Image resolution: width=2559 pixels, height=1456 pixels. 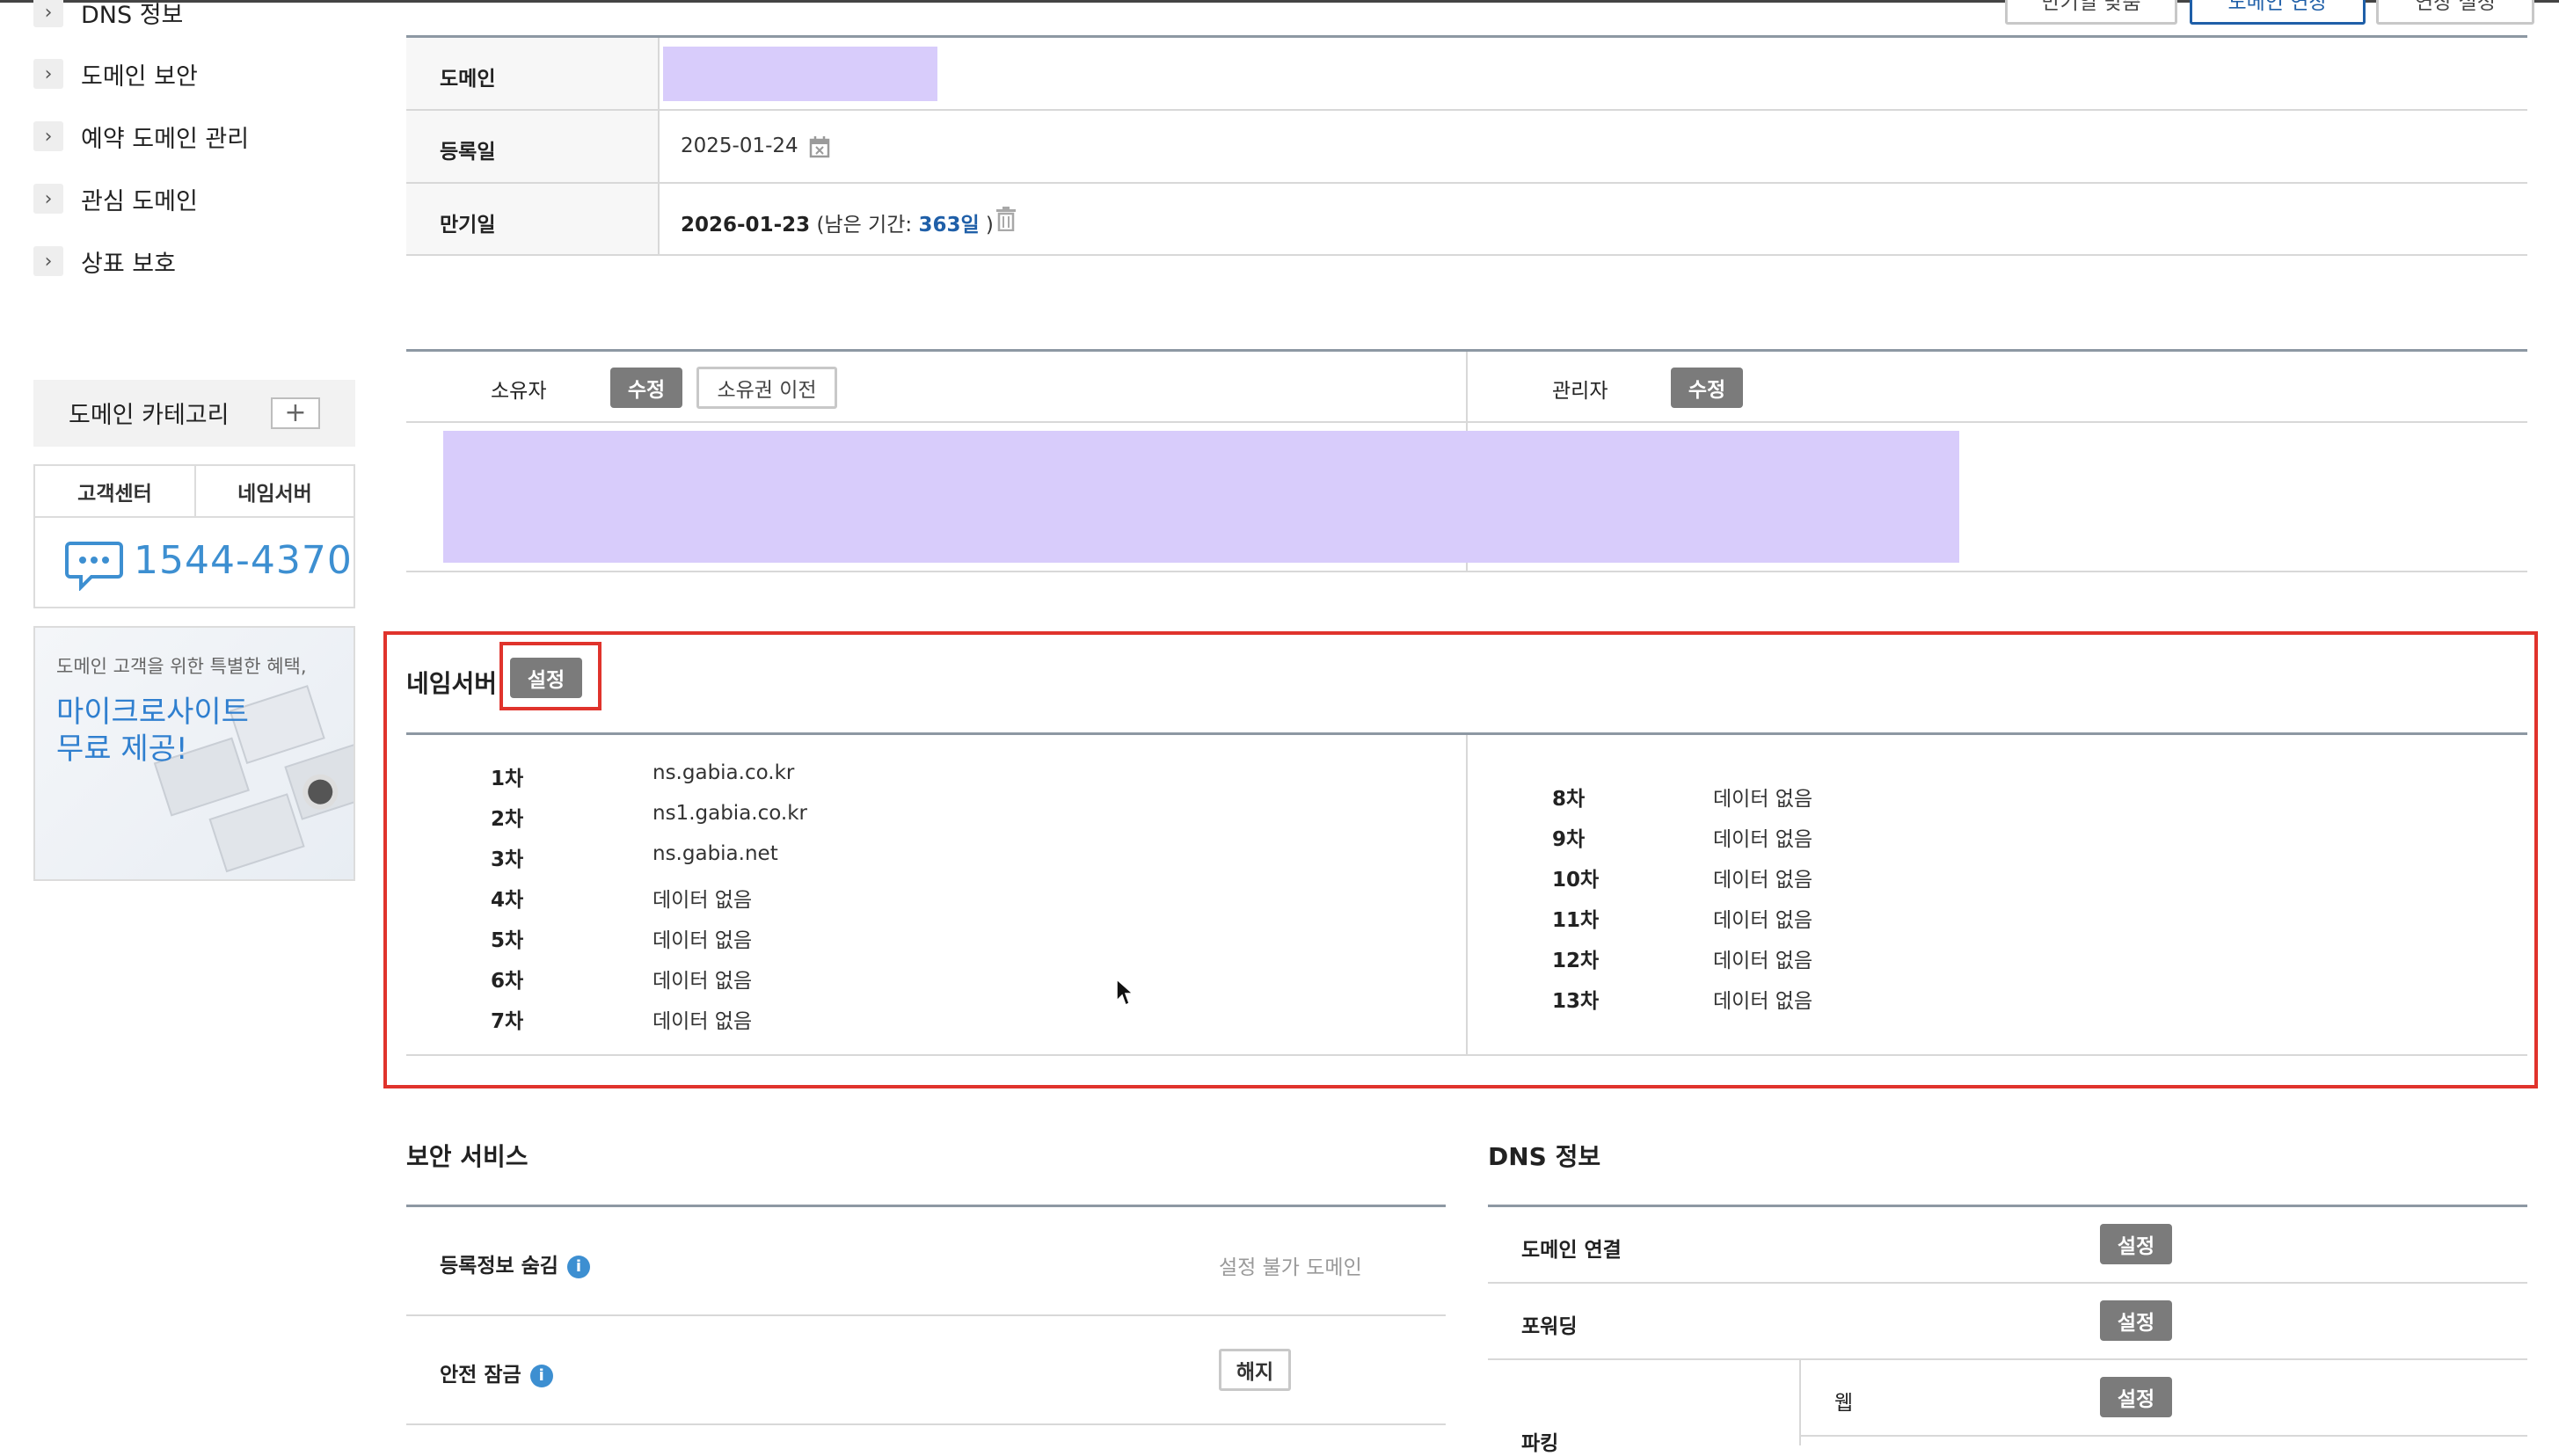 I want to click on nameserver-table-bottom, so click(x=1466, y=1055).